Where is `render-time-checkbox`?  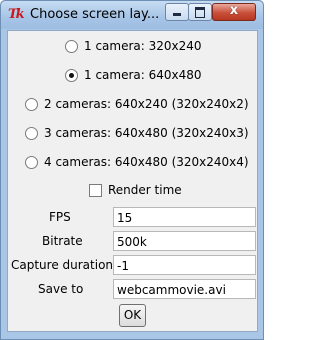
render-time-checkbox is located at coordinates (95, 190).